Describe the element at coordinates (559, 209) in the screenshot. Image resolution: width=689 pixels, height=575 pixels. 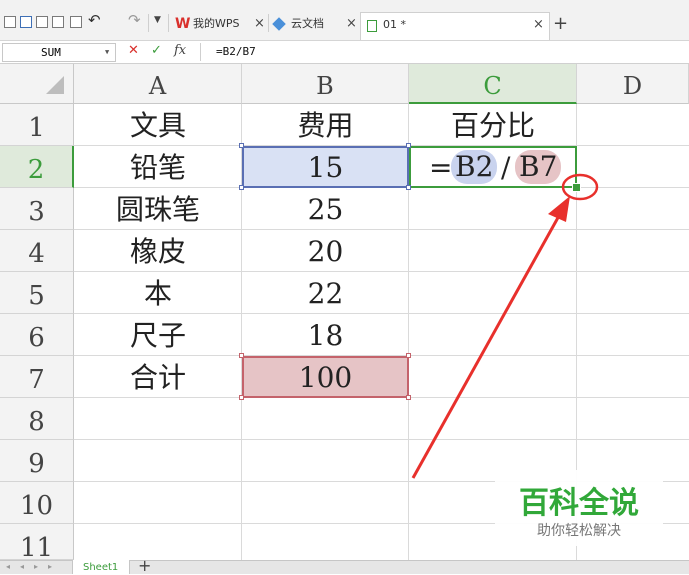
I see `arrow-head` at that location.